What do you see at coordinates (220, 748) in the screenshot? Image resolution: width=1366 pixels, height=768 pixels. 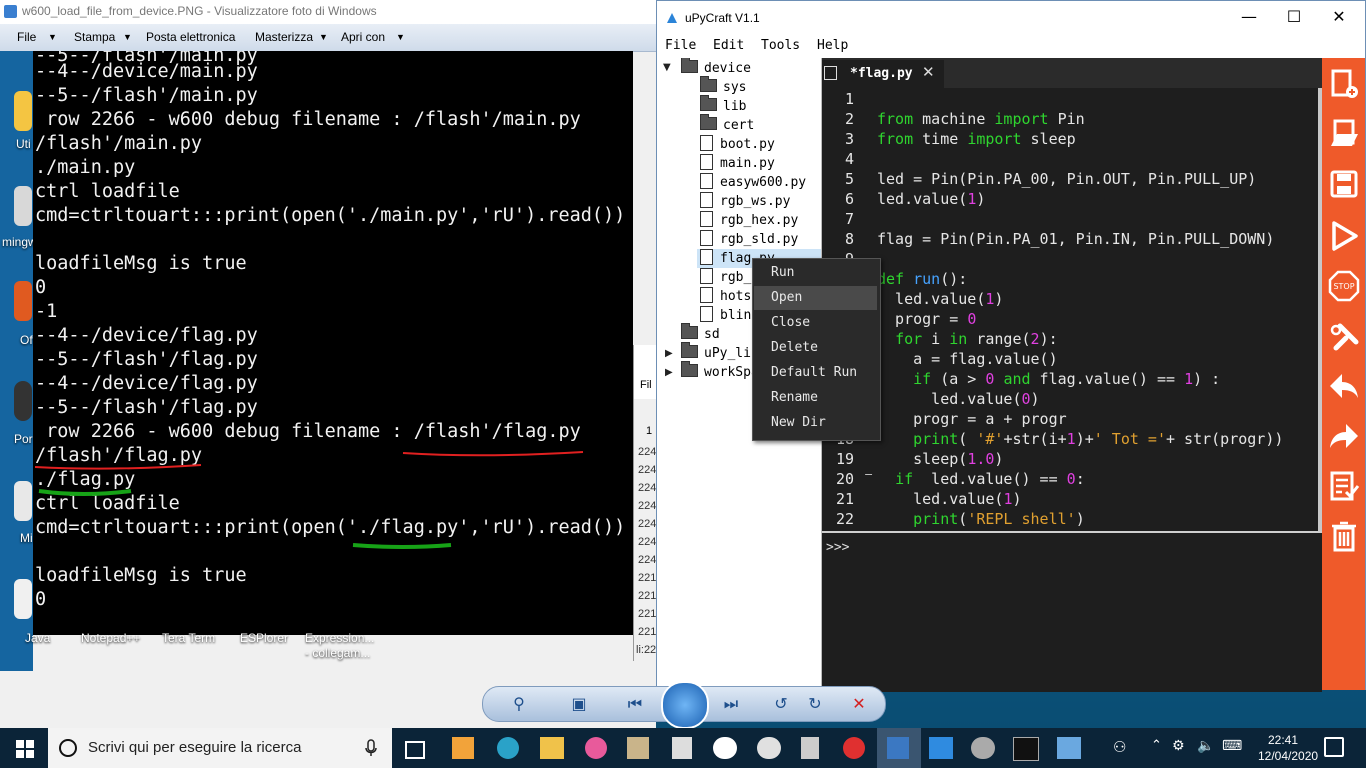 I see `taskbar-search-box: Scrivi qui per eseguire la ricerca` at bounding box center [220, 748].